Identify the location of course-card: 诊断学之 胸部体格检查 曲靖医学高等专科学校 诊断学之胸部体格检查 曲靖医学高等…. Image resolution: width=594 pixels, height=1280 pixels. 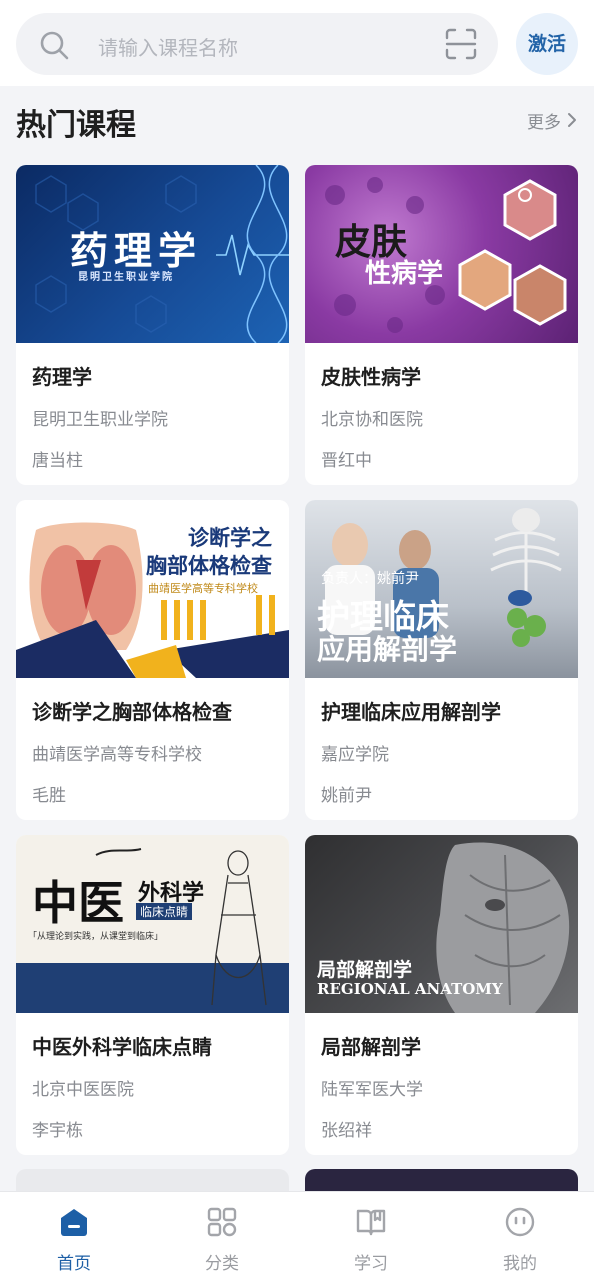
(152, 660).